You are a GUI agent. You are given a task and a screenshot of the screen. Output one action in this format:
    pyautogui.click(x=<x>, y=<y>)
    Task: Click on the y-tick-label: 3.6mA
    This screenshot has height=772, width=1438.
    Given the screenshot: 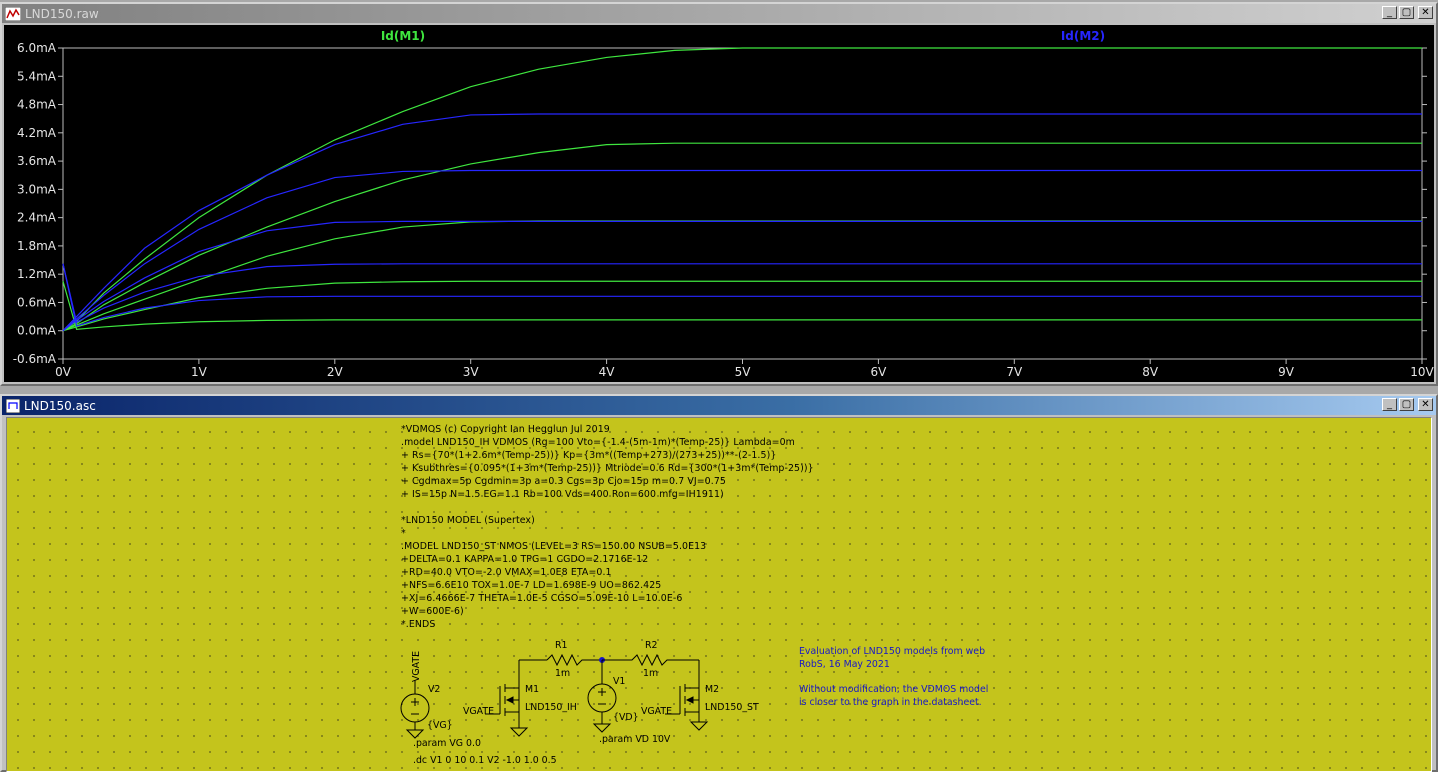 What is the action you would take?
    pyautogui.click(x=37, y=161)
    